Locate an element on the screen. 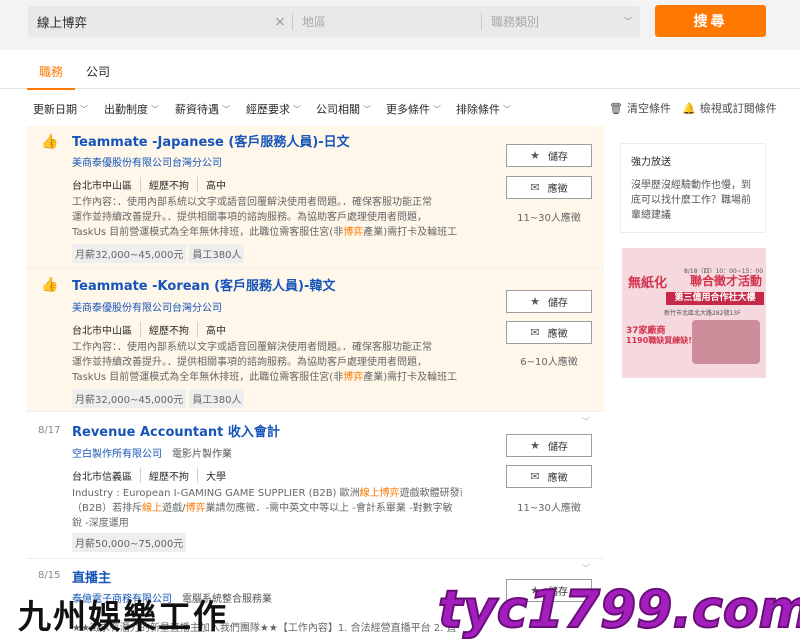 This screenshot has width=800, height=644. ad-subheadline: 聯合徵才活動 is located at coordinates (726, 281).